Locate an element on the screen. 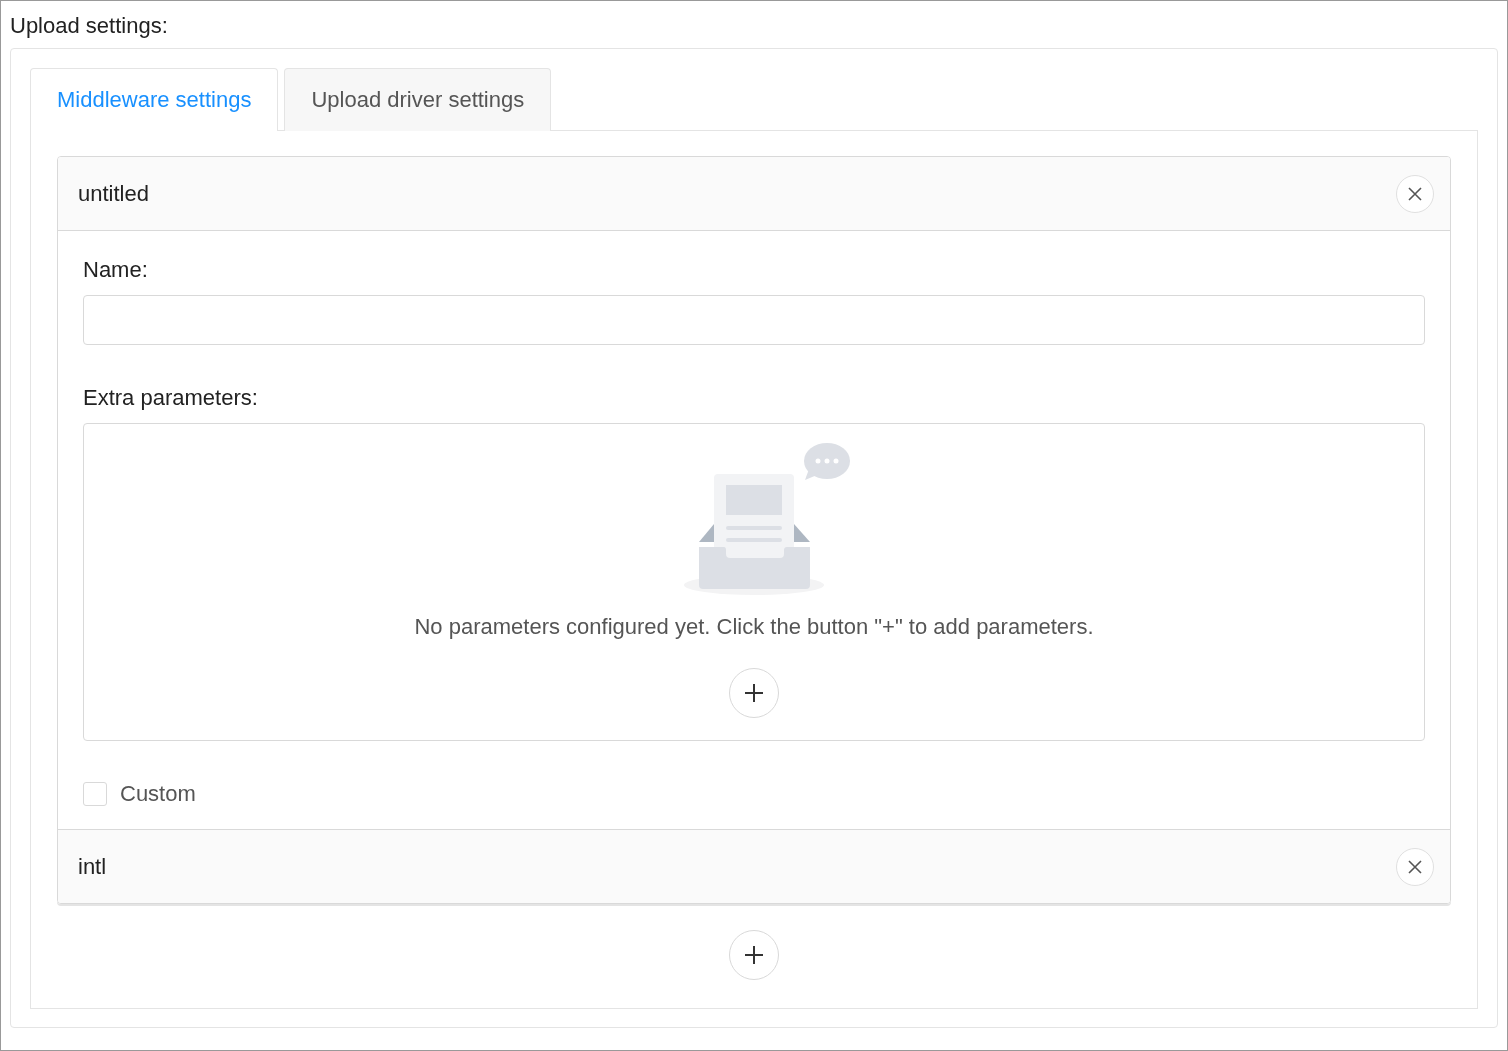 This screenshot has width=1508, height=1051. panel-title: untitled is located at coordinates (113, 193).